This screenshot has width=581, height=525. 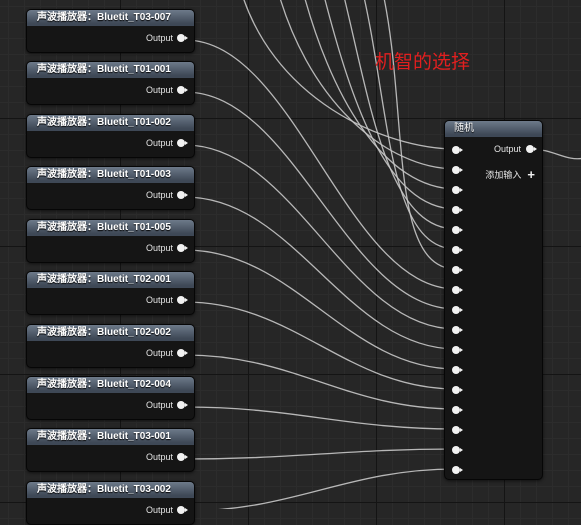 What do you see at coordinates (110, 293) in the screenshot?
I see `sound-node: 声波播放器：Bluetit_T02-001 Output` at bounding box center [110, 293].